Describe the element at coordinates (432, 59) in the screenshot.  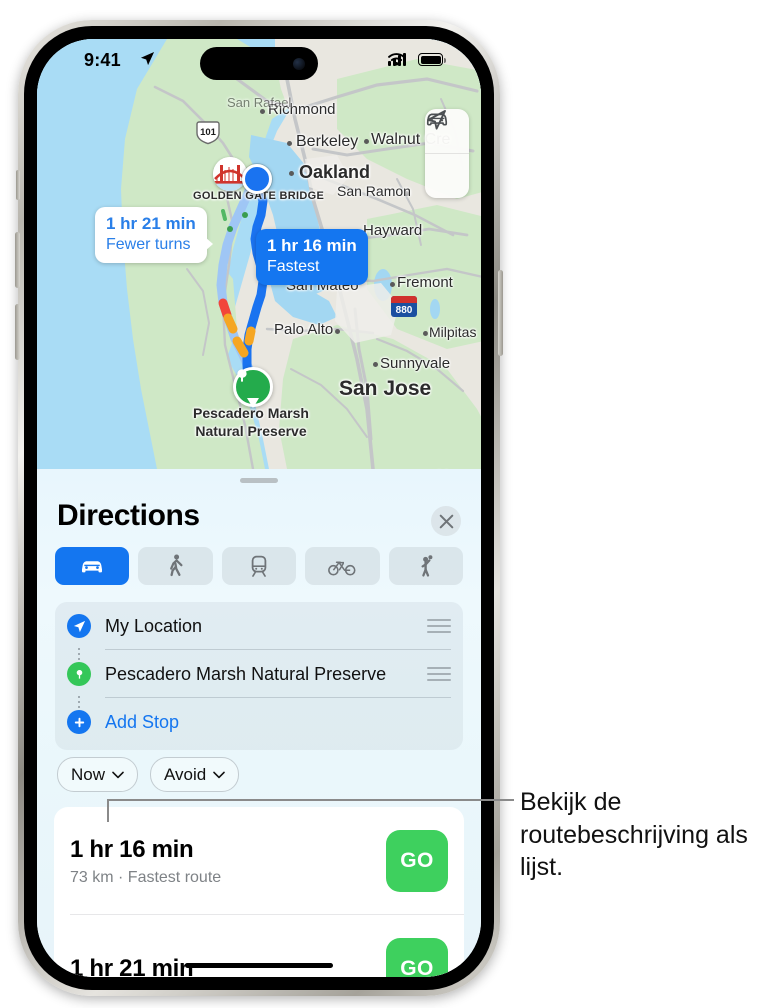
I see `battery-icon` at that location.